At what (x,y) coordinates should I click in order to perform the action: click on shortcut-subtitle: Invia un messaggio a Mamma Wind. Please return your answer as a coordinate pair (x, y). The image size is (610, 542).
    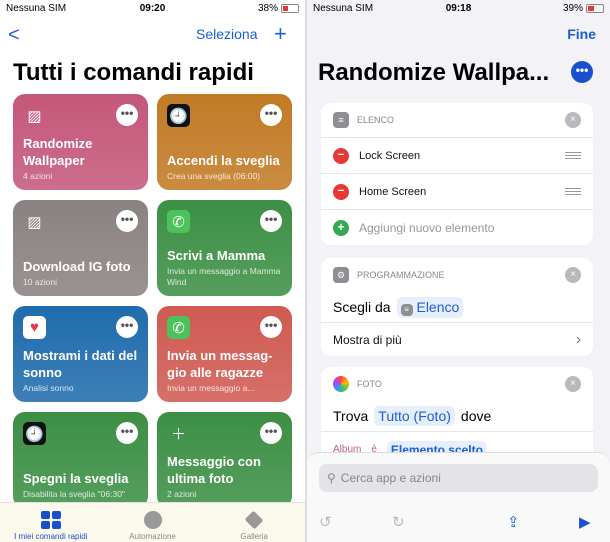
    Looking at the image, I should click on (224, 276).